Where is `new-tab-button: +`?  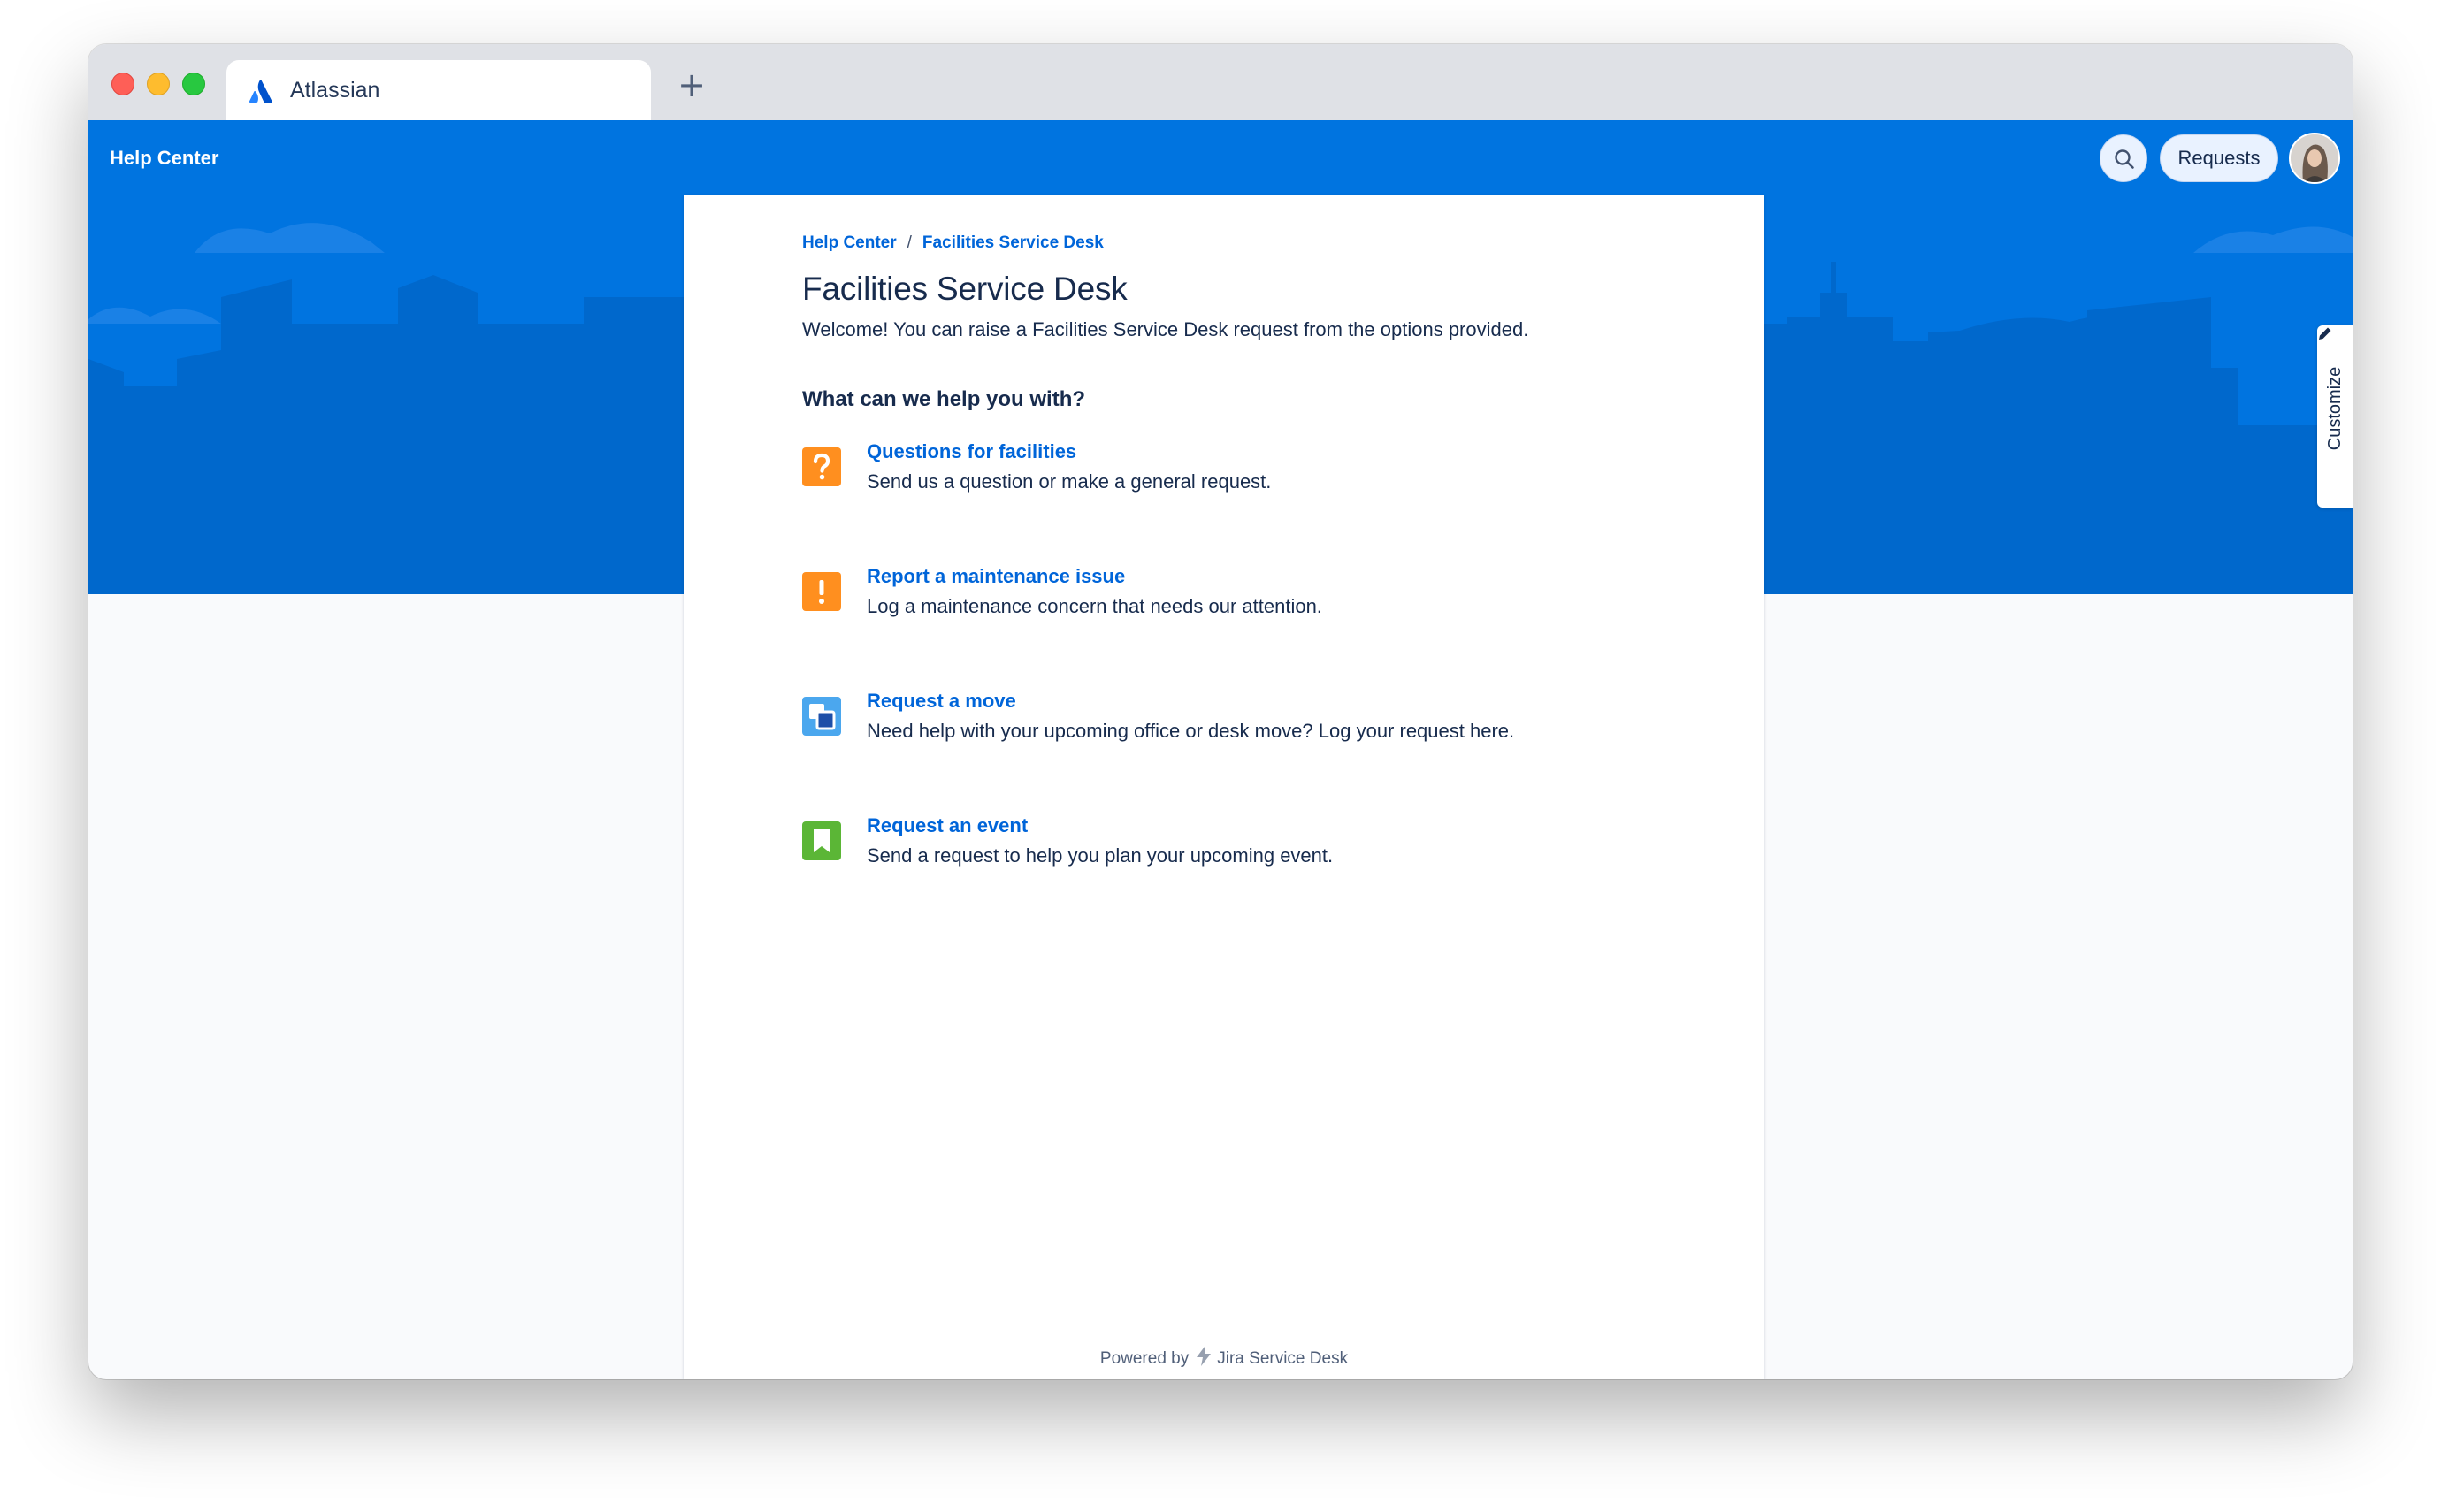
new-tab-button: + is located at coordinates (692, 86).